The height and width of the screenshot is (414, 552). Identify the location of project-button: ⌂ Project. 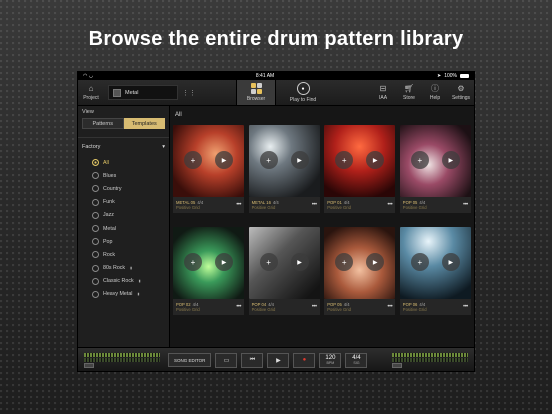
(91, 92).